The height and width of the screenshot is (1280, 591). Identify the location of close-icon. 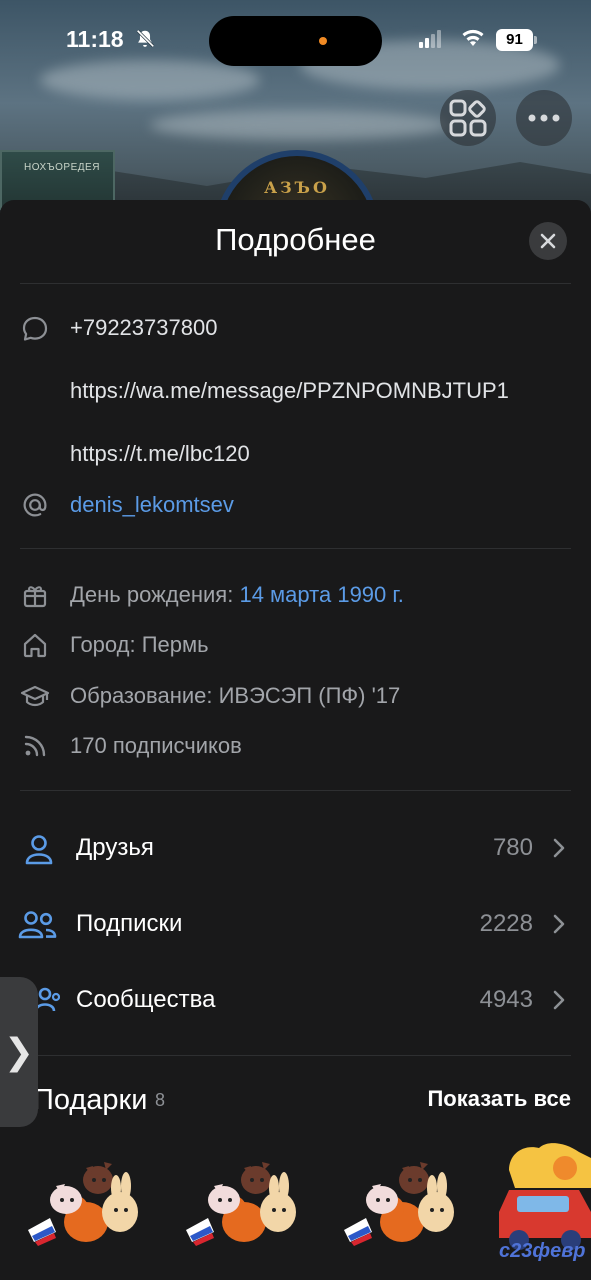
(548, 241).